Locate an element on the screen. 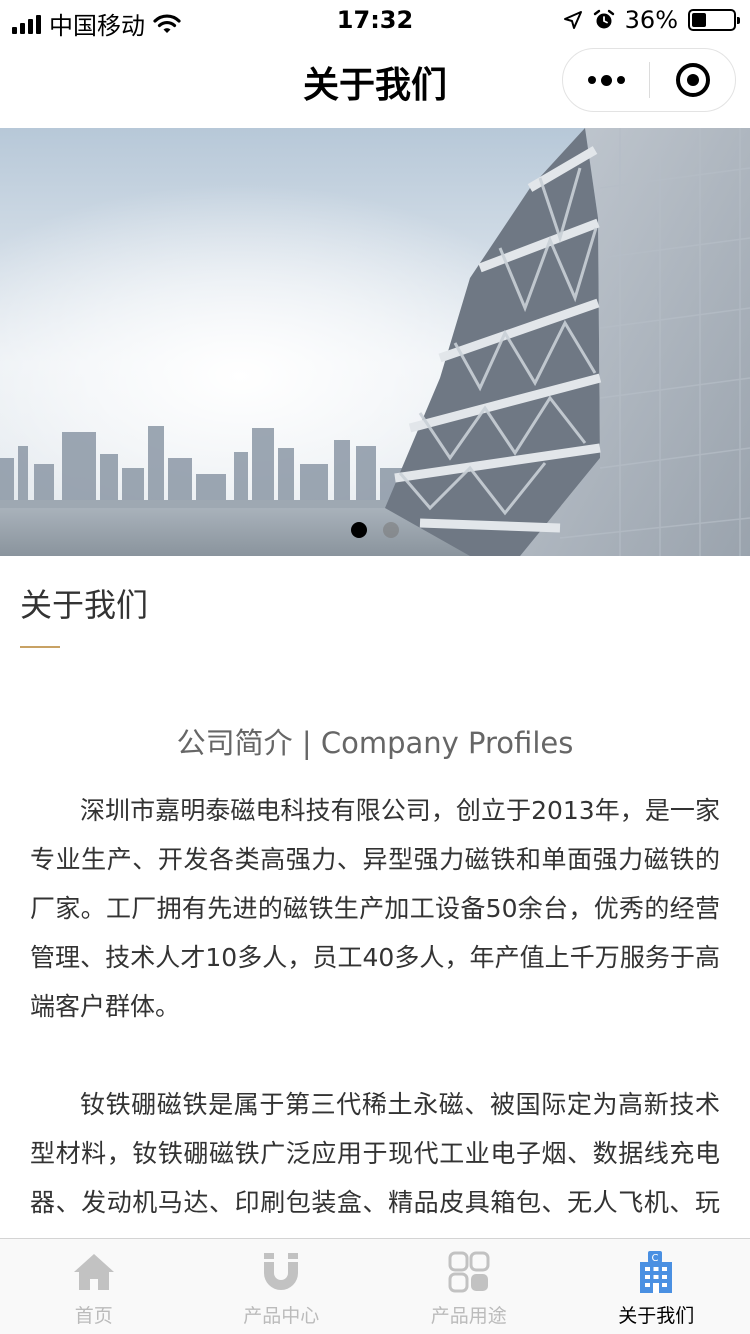 Image resolution: width=750 pixels, height=1334 pixels. tab-label: 产品中心 is located at coordinates (281, 1316).